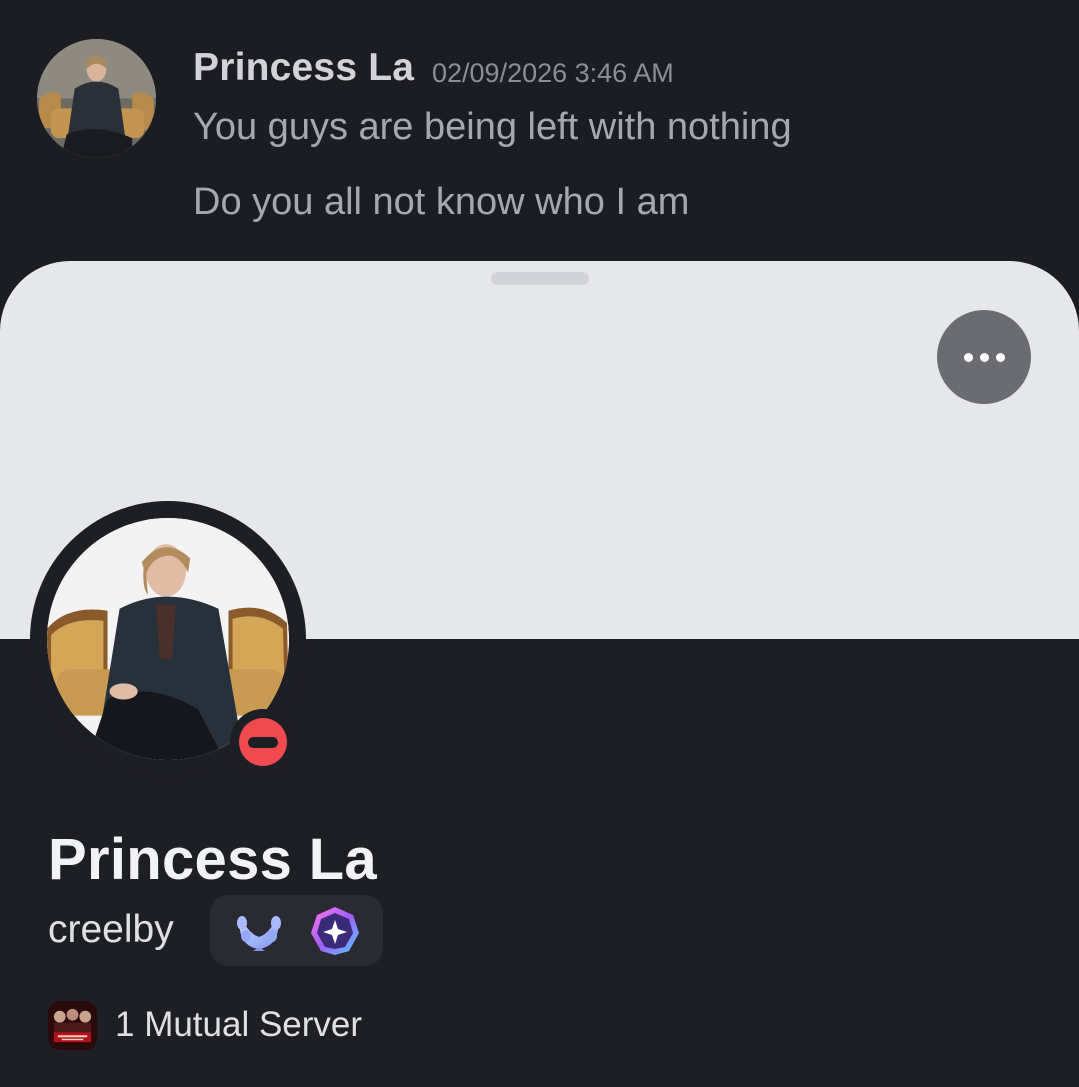 The image size is (1079, 1087). I want to click on message-text-line: Do you all not know who I am, so click(441, 202).